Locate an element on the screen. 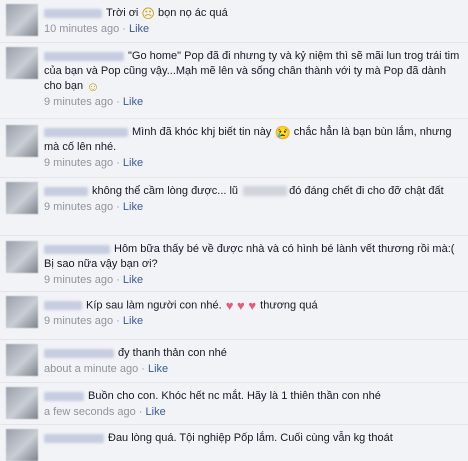 This screenshot has width=468, height=461. comment-timestamp: a few seconds ago is located at coordinates (90, 412).